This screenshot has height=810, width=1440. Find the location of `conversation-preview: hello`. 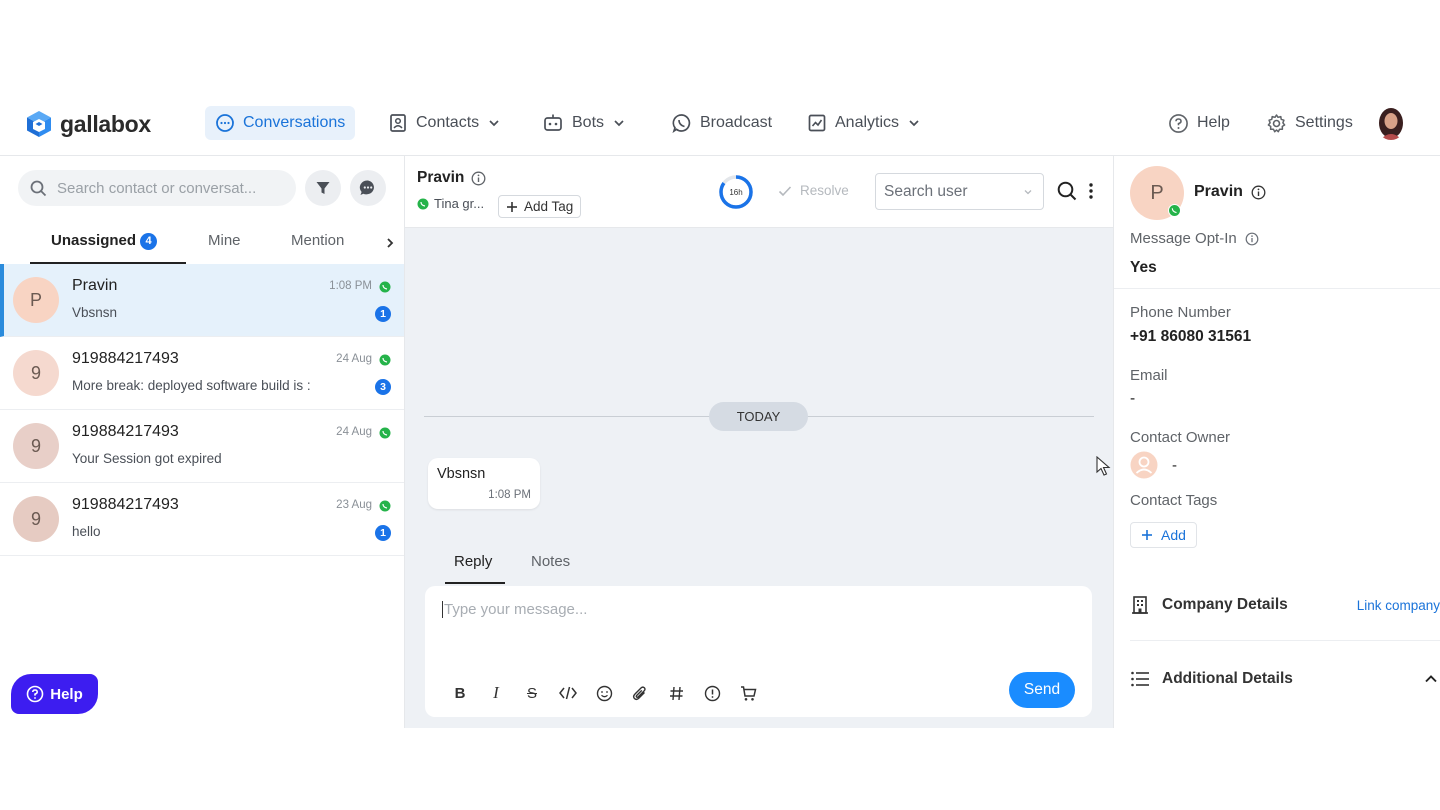

conversation-preview: hello is located at coordinates (86, 531).